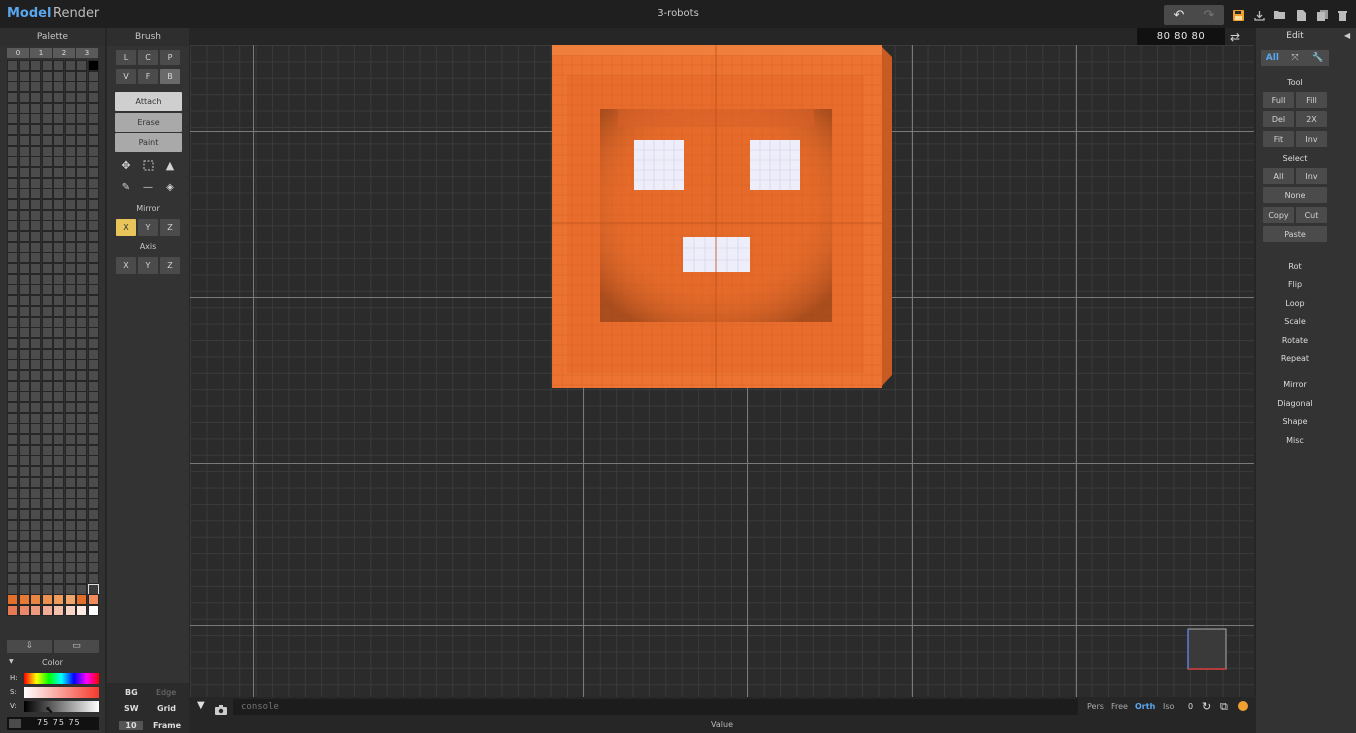 This screenshot has height=733, width=1356. I want to click on copy-button: Copy, so click(1278, 215).